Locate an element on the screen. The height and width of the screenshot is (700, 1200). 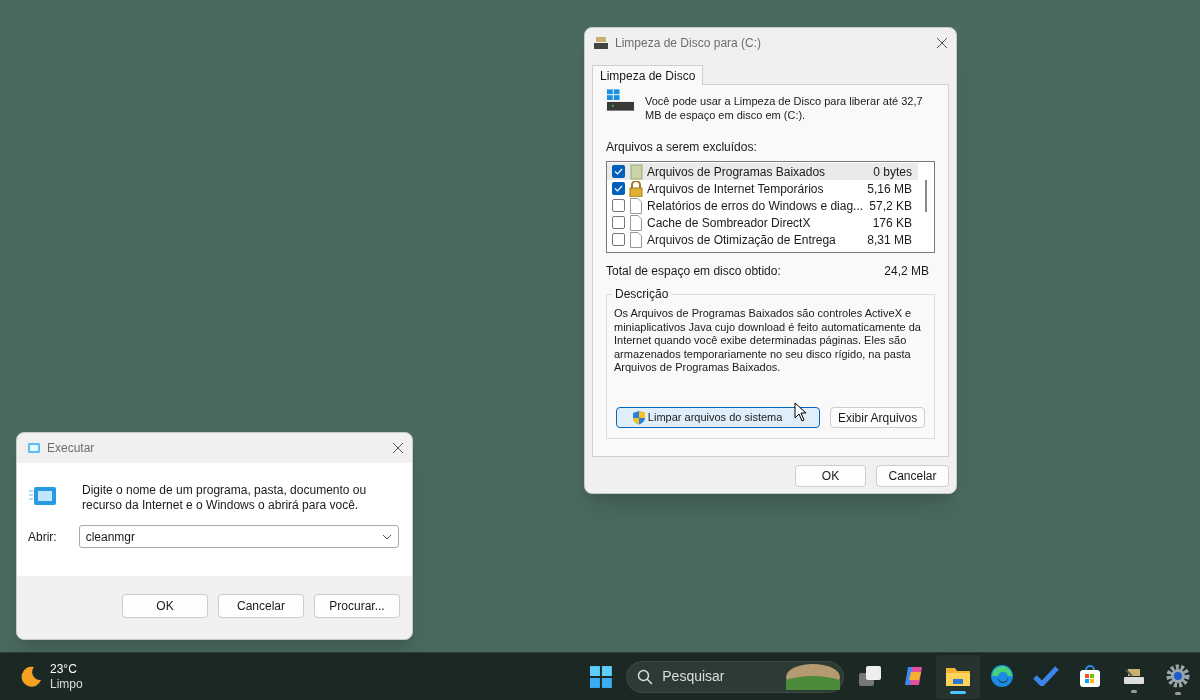
group-title: Descrição is located at coordinates (642, 294).